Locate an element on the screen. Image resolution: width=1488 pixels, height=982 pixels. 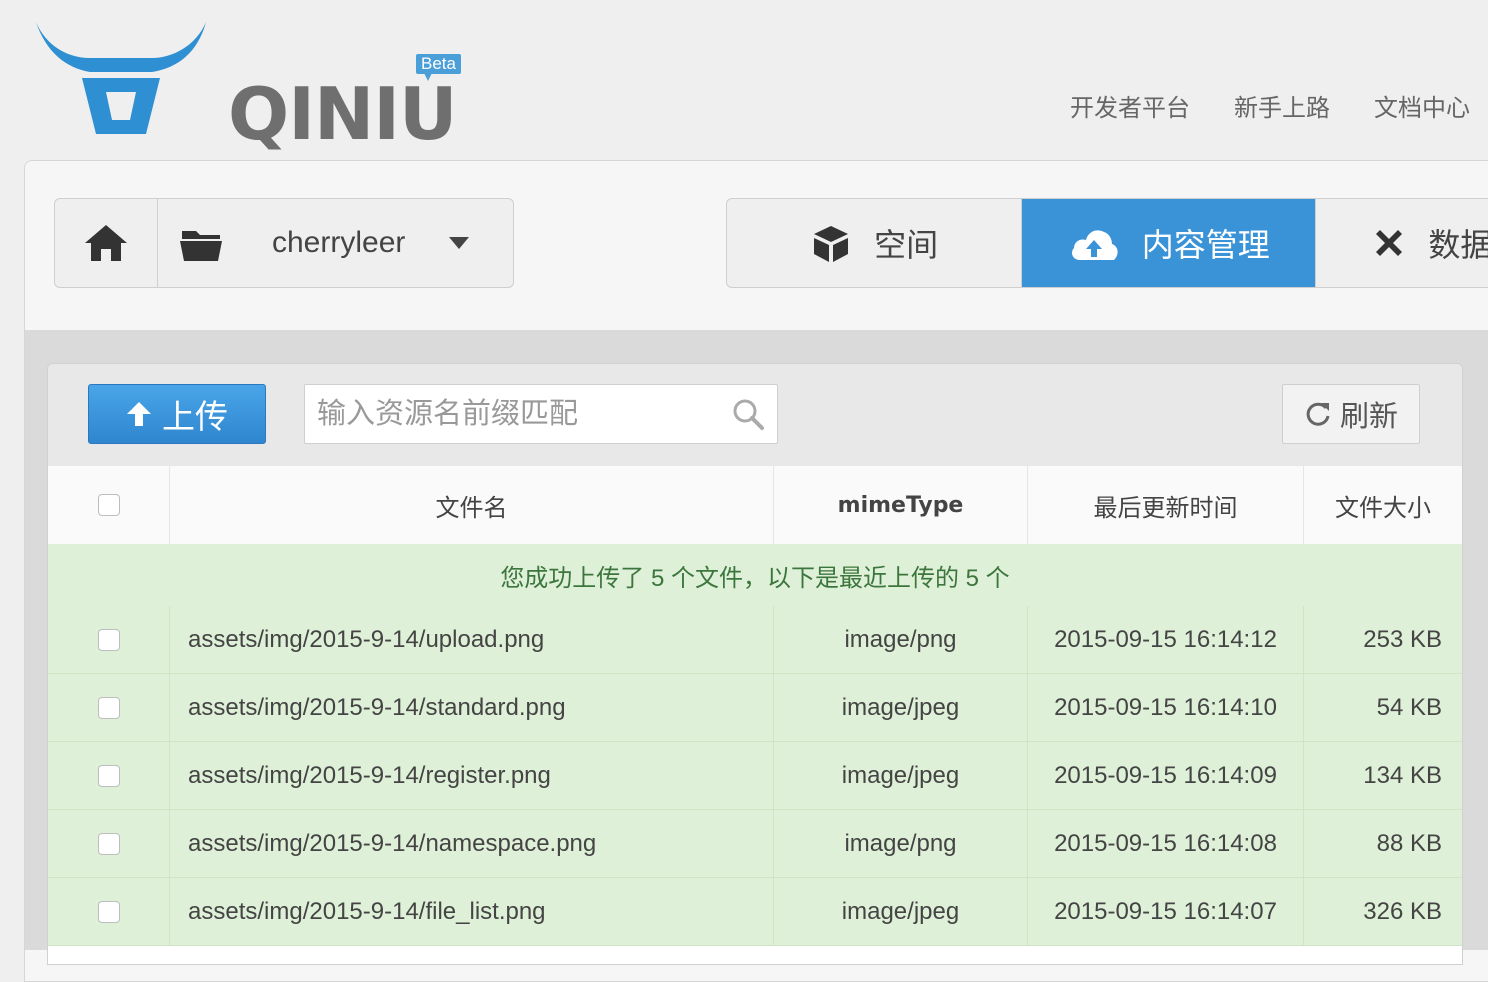
search-icon is located at coordinates (748, 414).